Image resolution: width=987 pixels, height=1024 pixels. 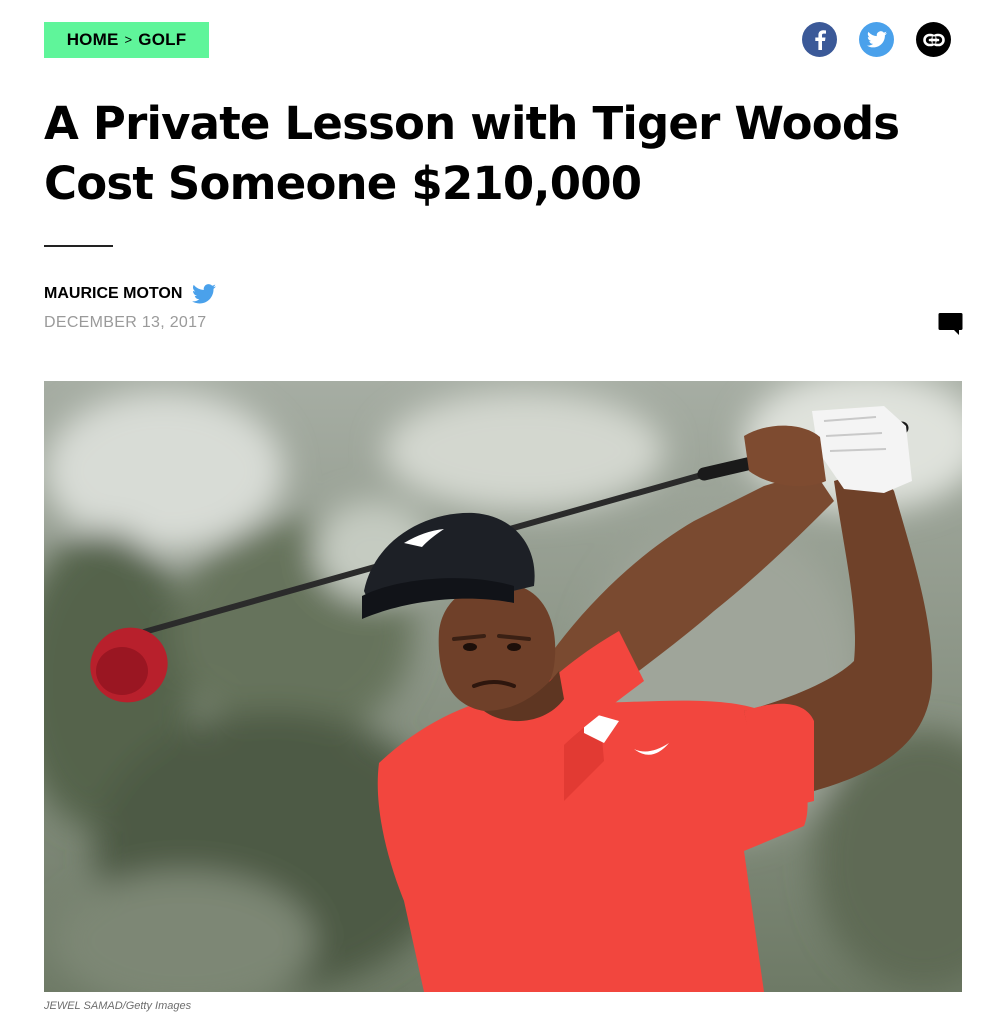 I want to click on comment-icon, so click(x=950, y=324).